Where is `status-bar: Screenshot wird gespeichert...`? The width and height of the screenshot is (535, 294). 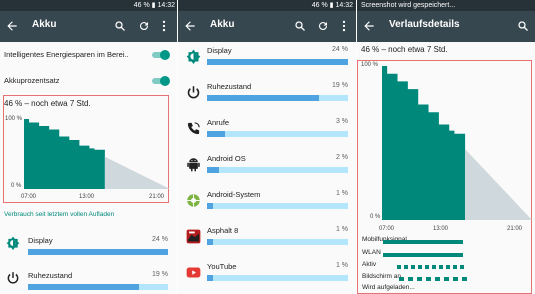
status-bar: Screenshot wird gespeichert... is located at coordinates (446, 5).